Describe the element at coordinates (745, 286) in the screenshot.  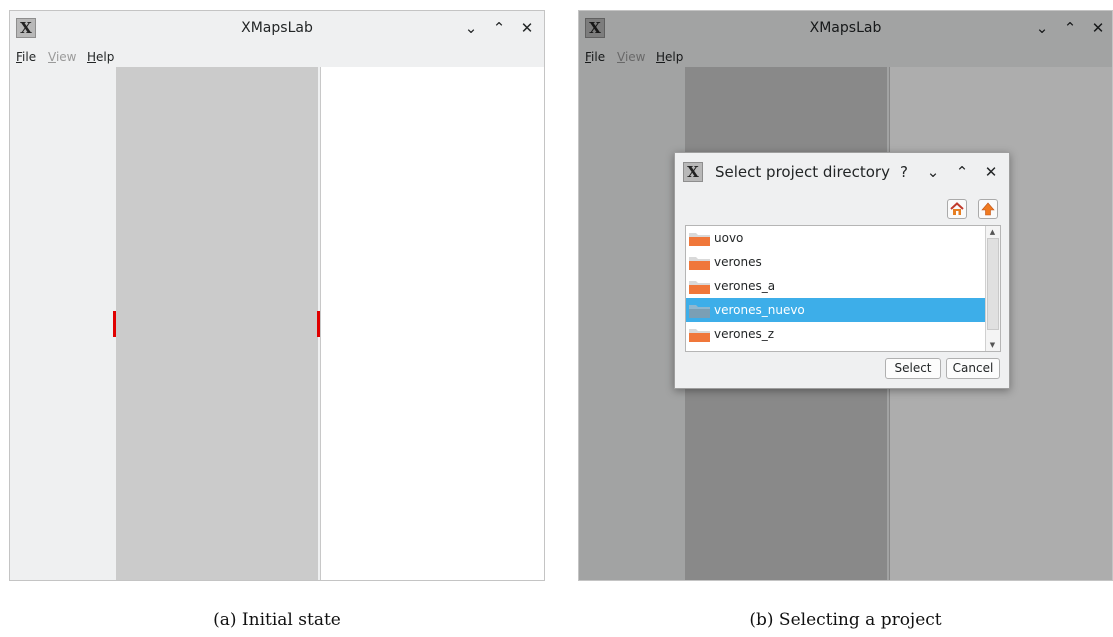
I see `folder-name: verones_a` at that location.